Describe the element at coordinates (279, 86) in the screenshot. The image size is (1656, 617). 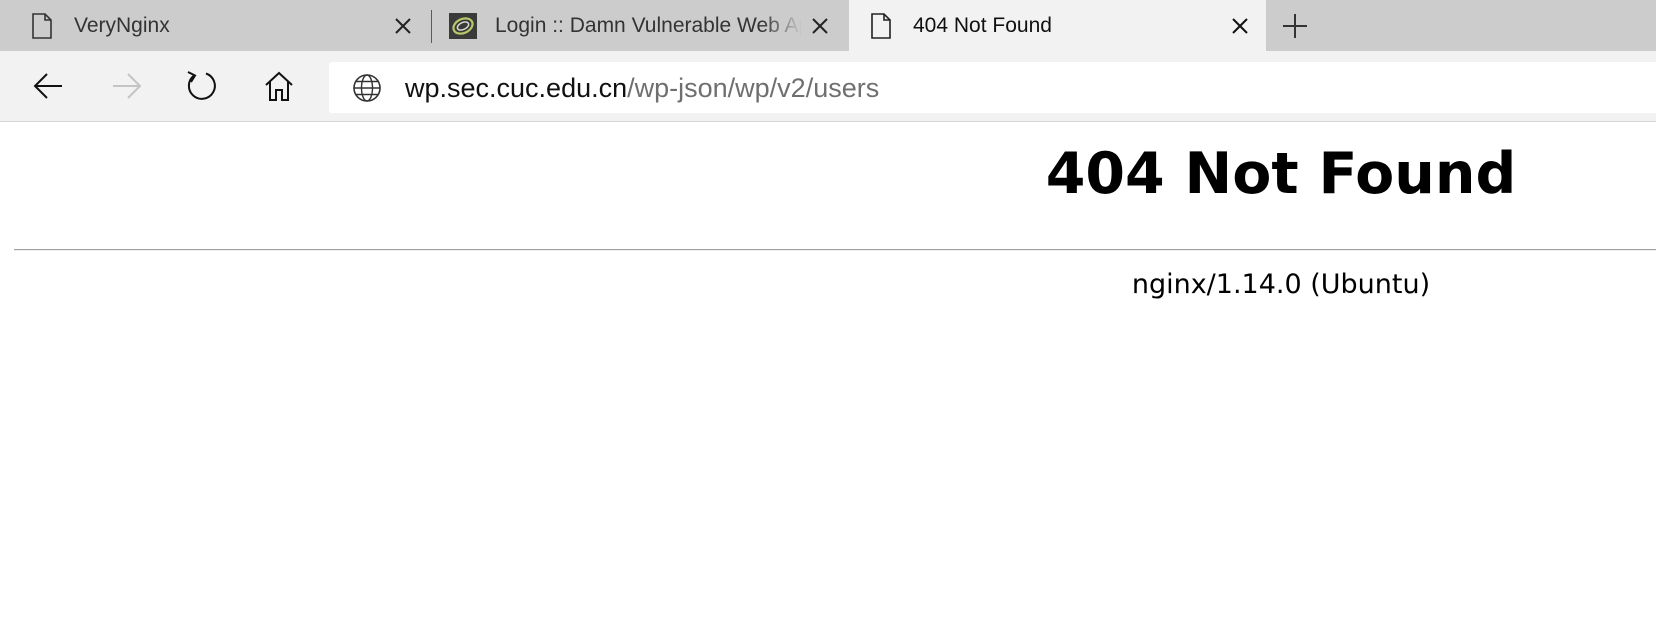
I see `home-icon` at that location.